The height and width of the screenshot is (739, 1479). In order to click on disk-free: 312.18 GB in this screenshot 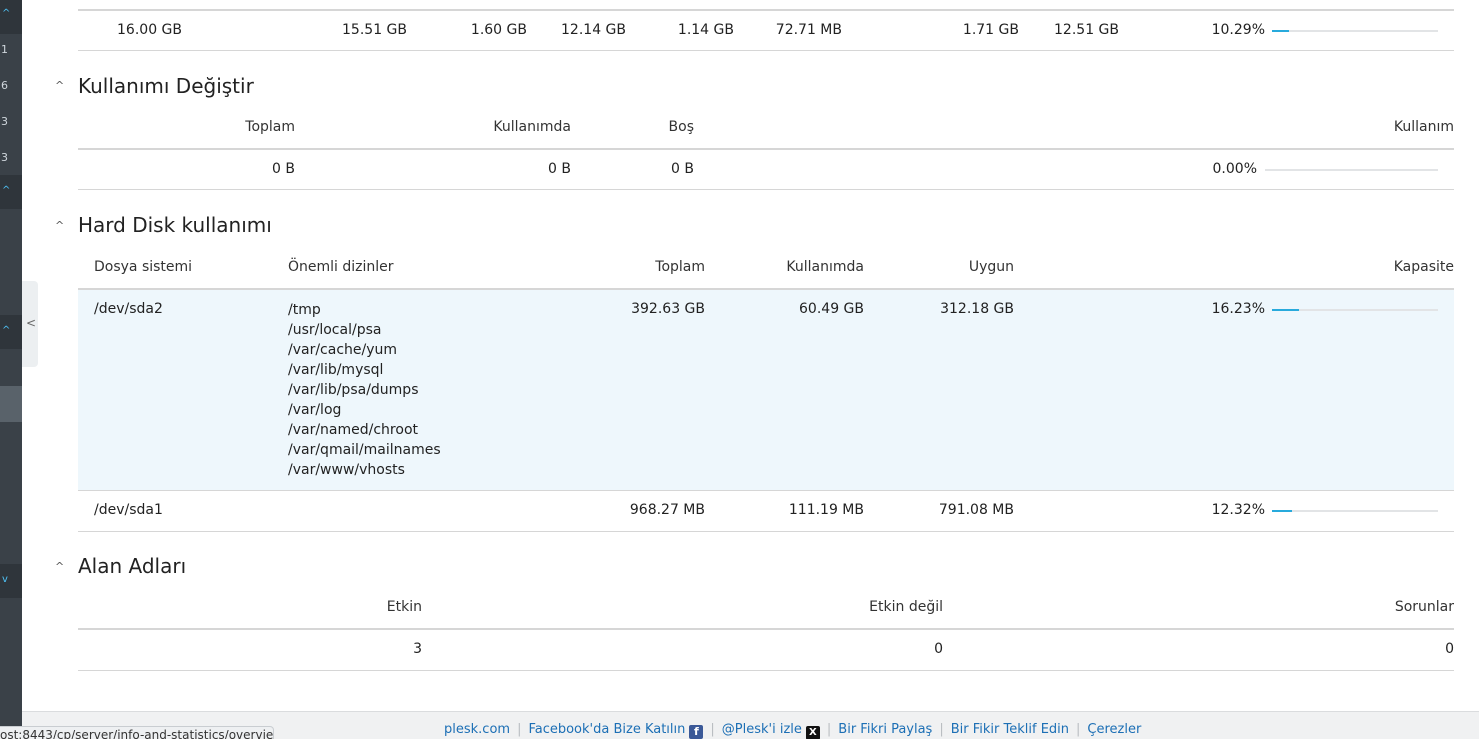, I will do `click(977, 309)`.